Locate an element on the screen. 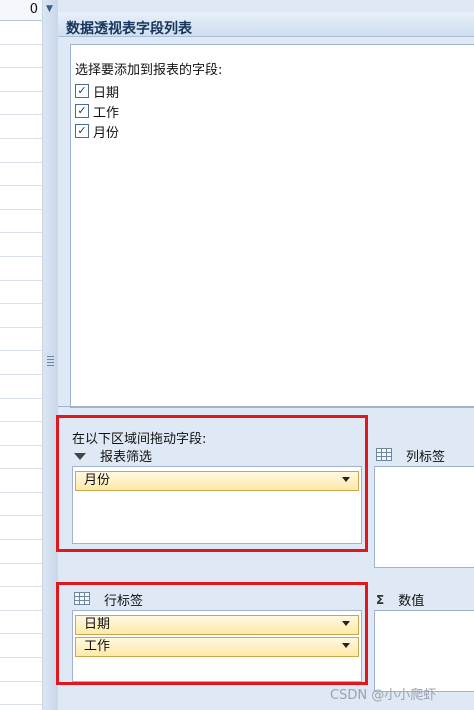 The height and width of the screenshot is (710, 474). grid-icon is located at coordinates (384, 455).